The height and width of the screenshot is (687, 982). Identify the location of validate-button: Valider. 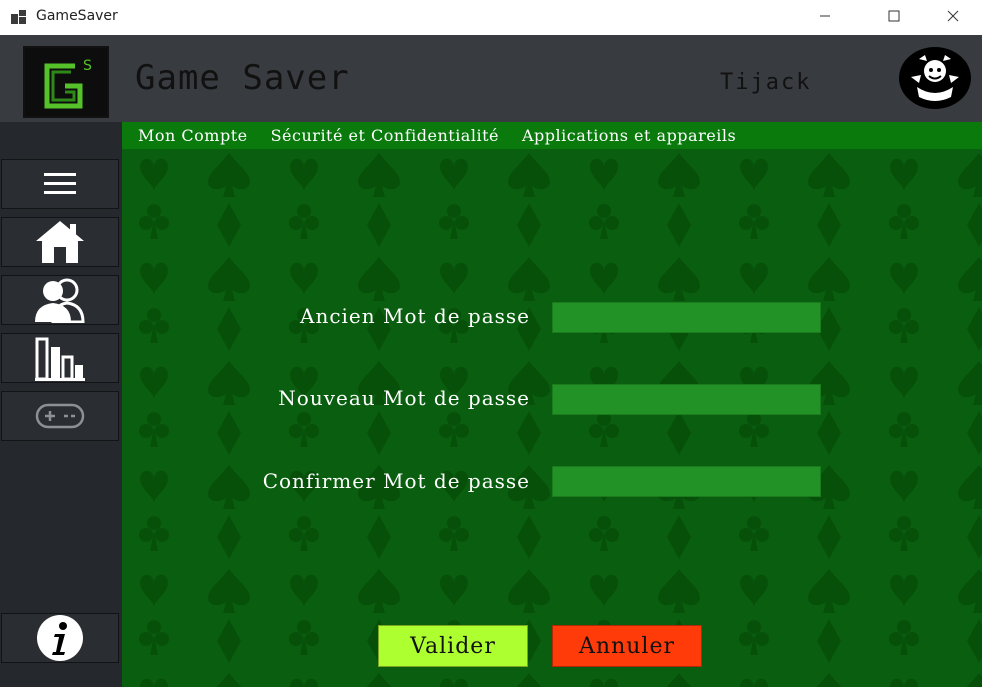
(453, 646).